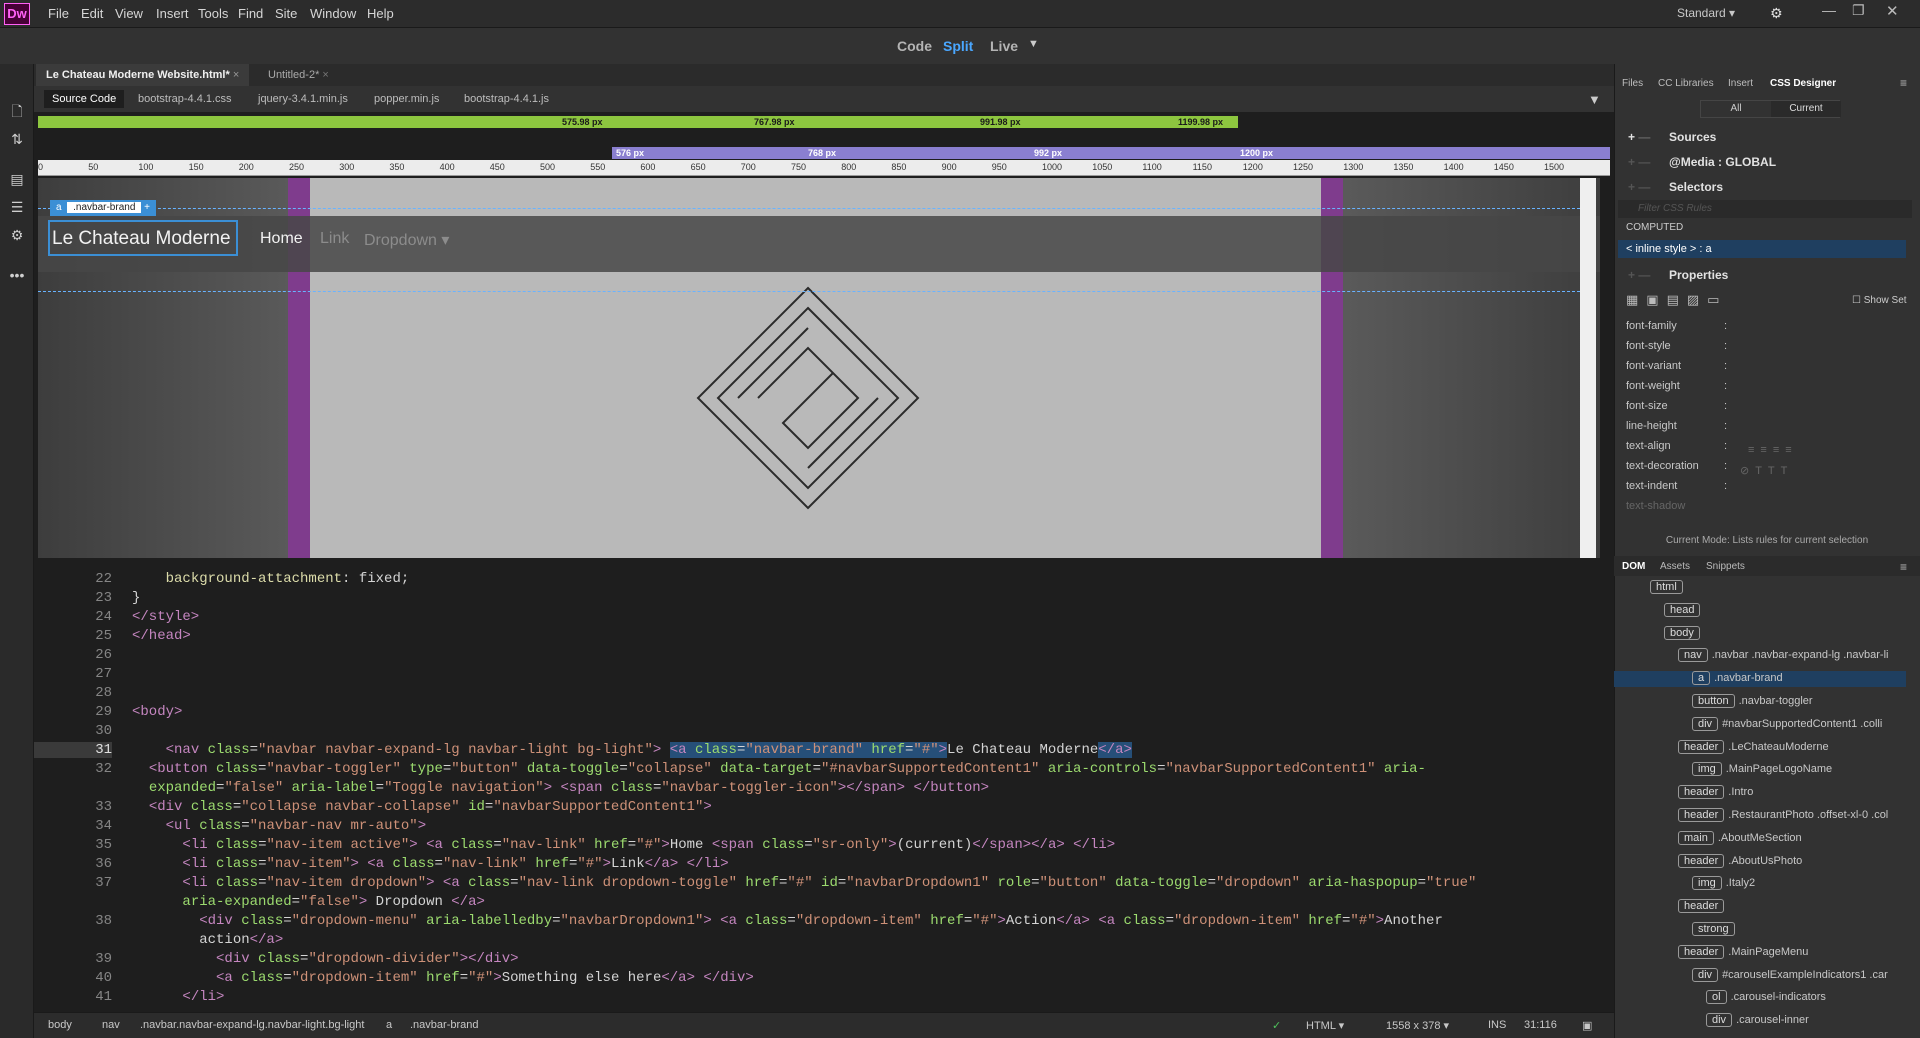 Image resolution: width=1920 pixels, height=1038 pixels. Describe the element at coordinates (111, 1025) in the screenshot. I see `breadcrumb-item: nav` at that location.